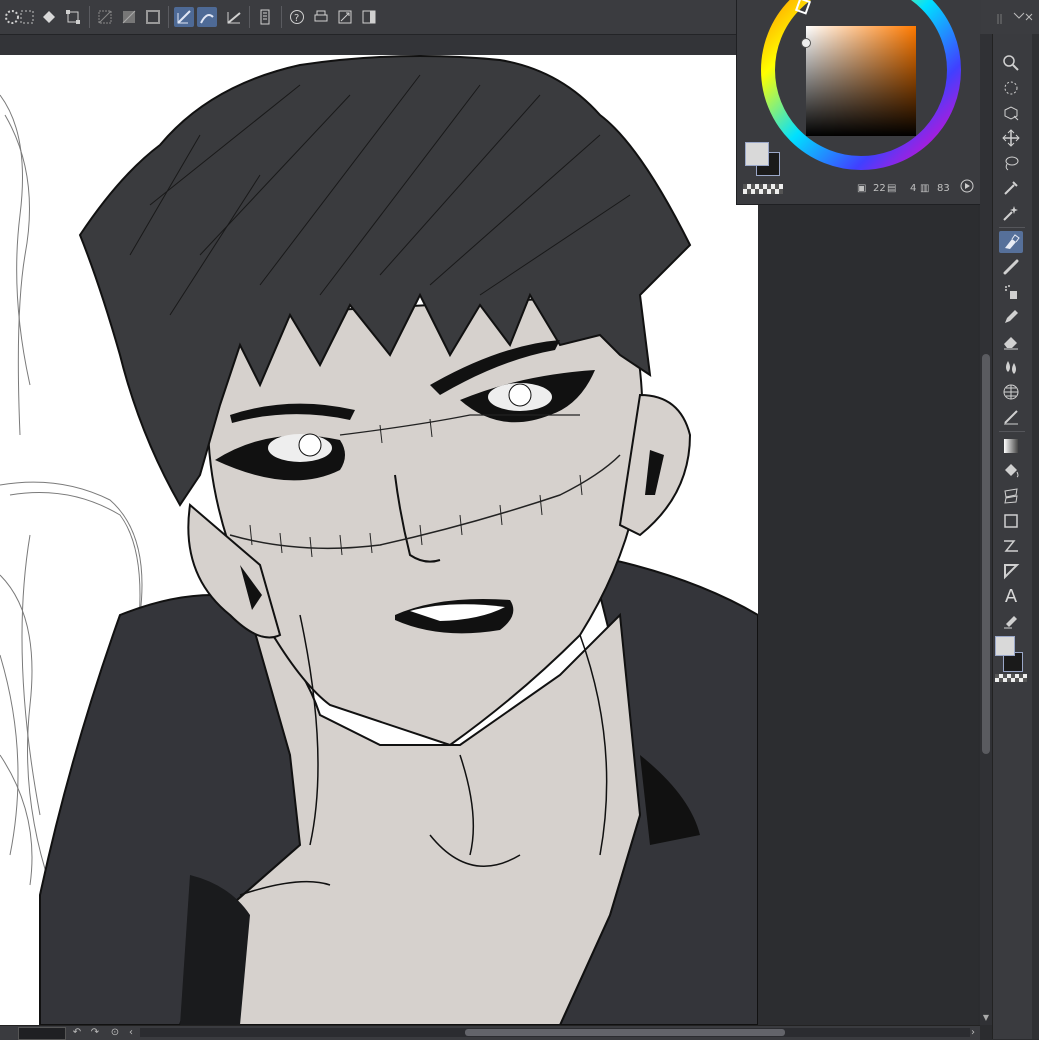 This screenshot has height=1040, width=1039. I want to click on text-icon: A, so click(1011, 596).